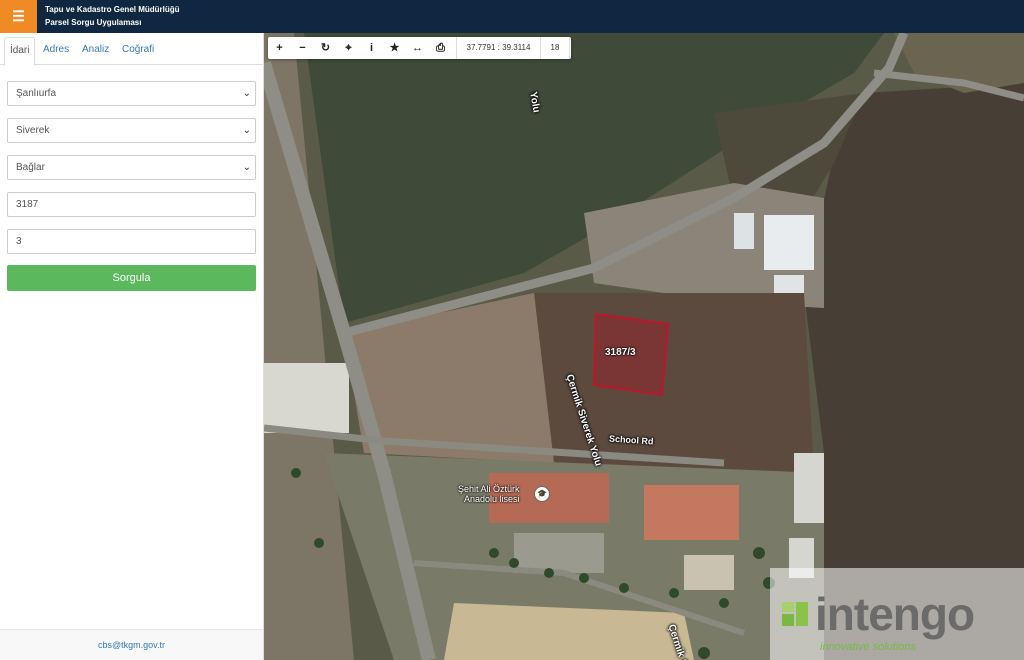 The width and height of the screenshot is (1024, 660). I want to click on hamburger-menu-button: ☰, so click(18, 16).